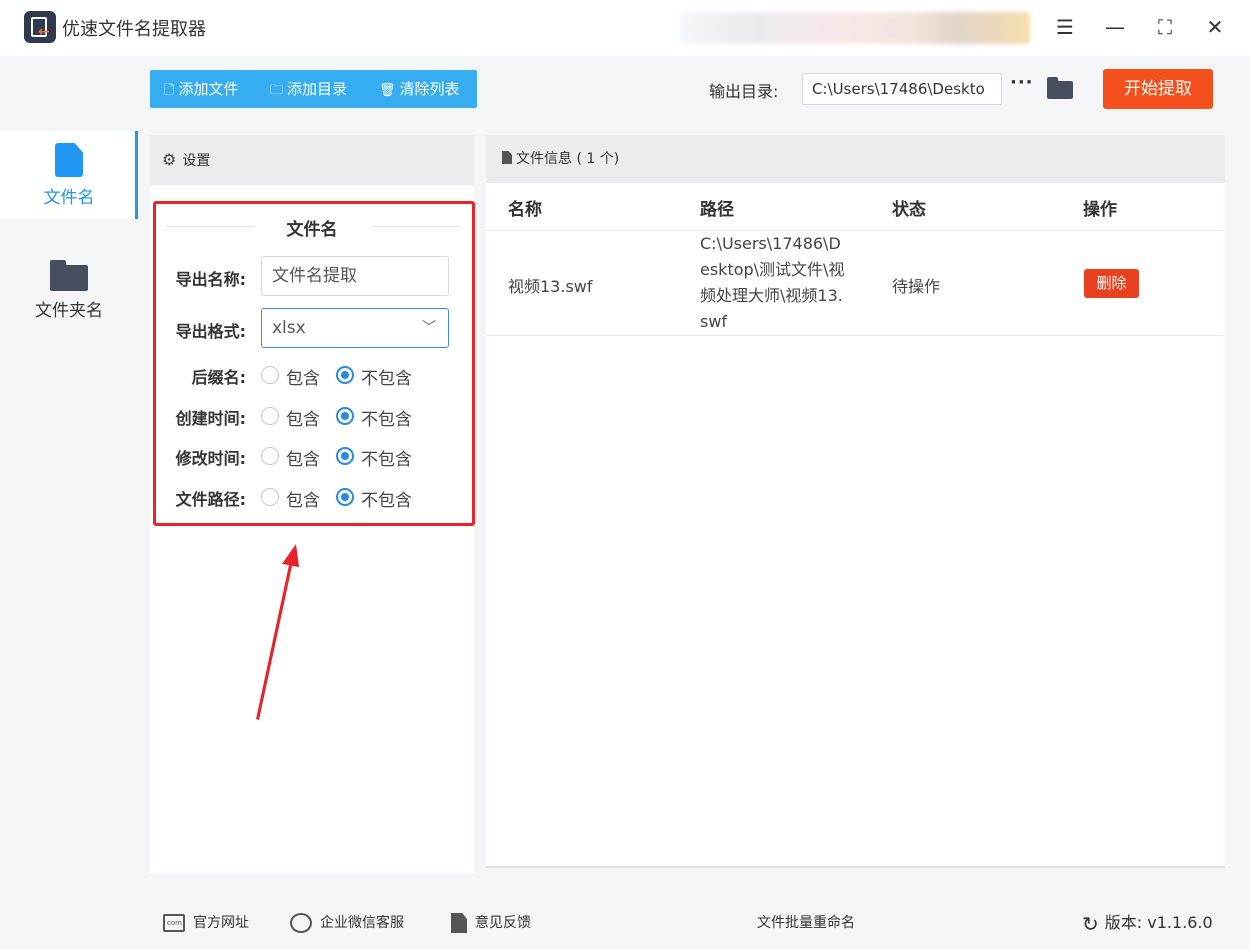 This screenshot has width=1250, height=950. Describe the element at coordinates (301, 923) in the screenshot. I see `chat-icon` at that location.